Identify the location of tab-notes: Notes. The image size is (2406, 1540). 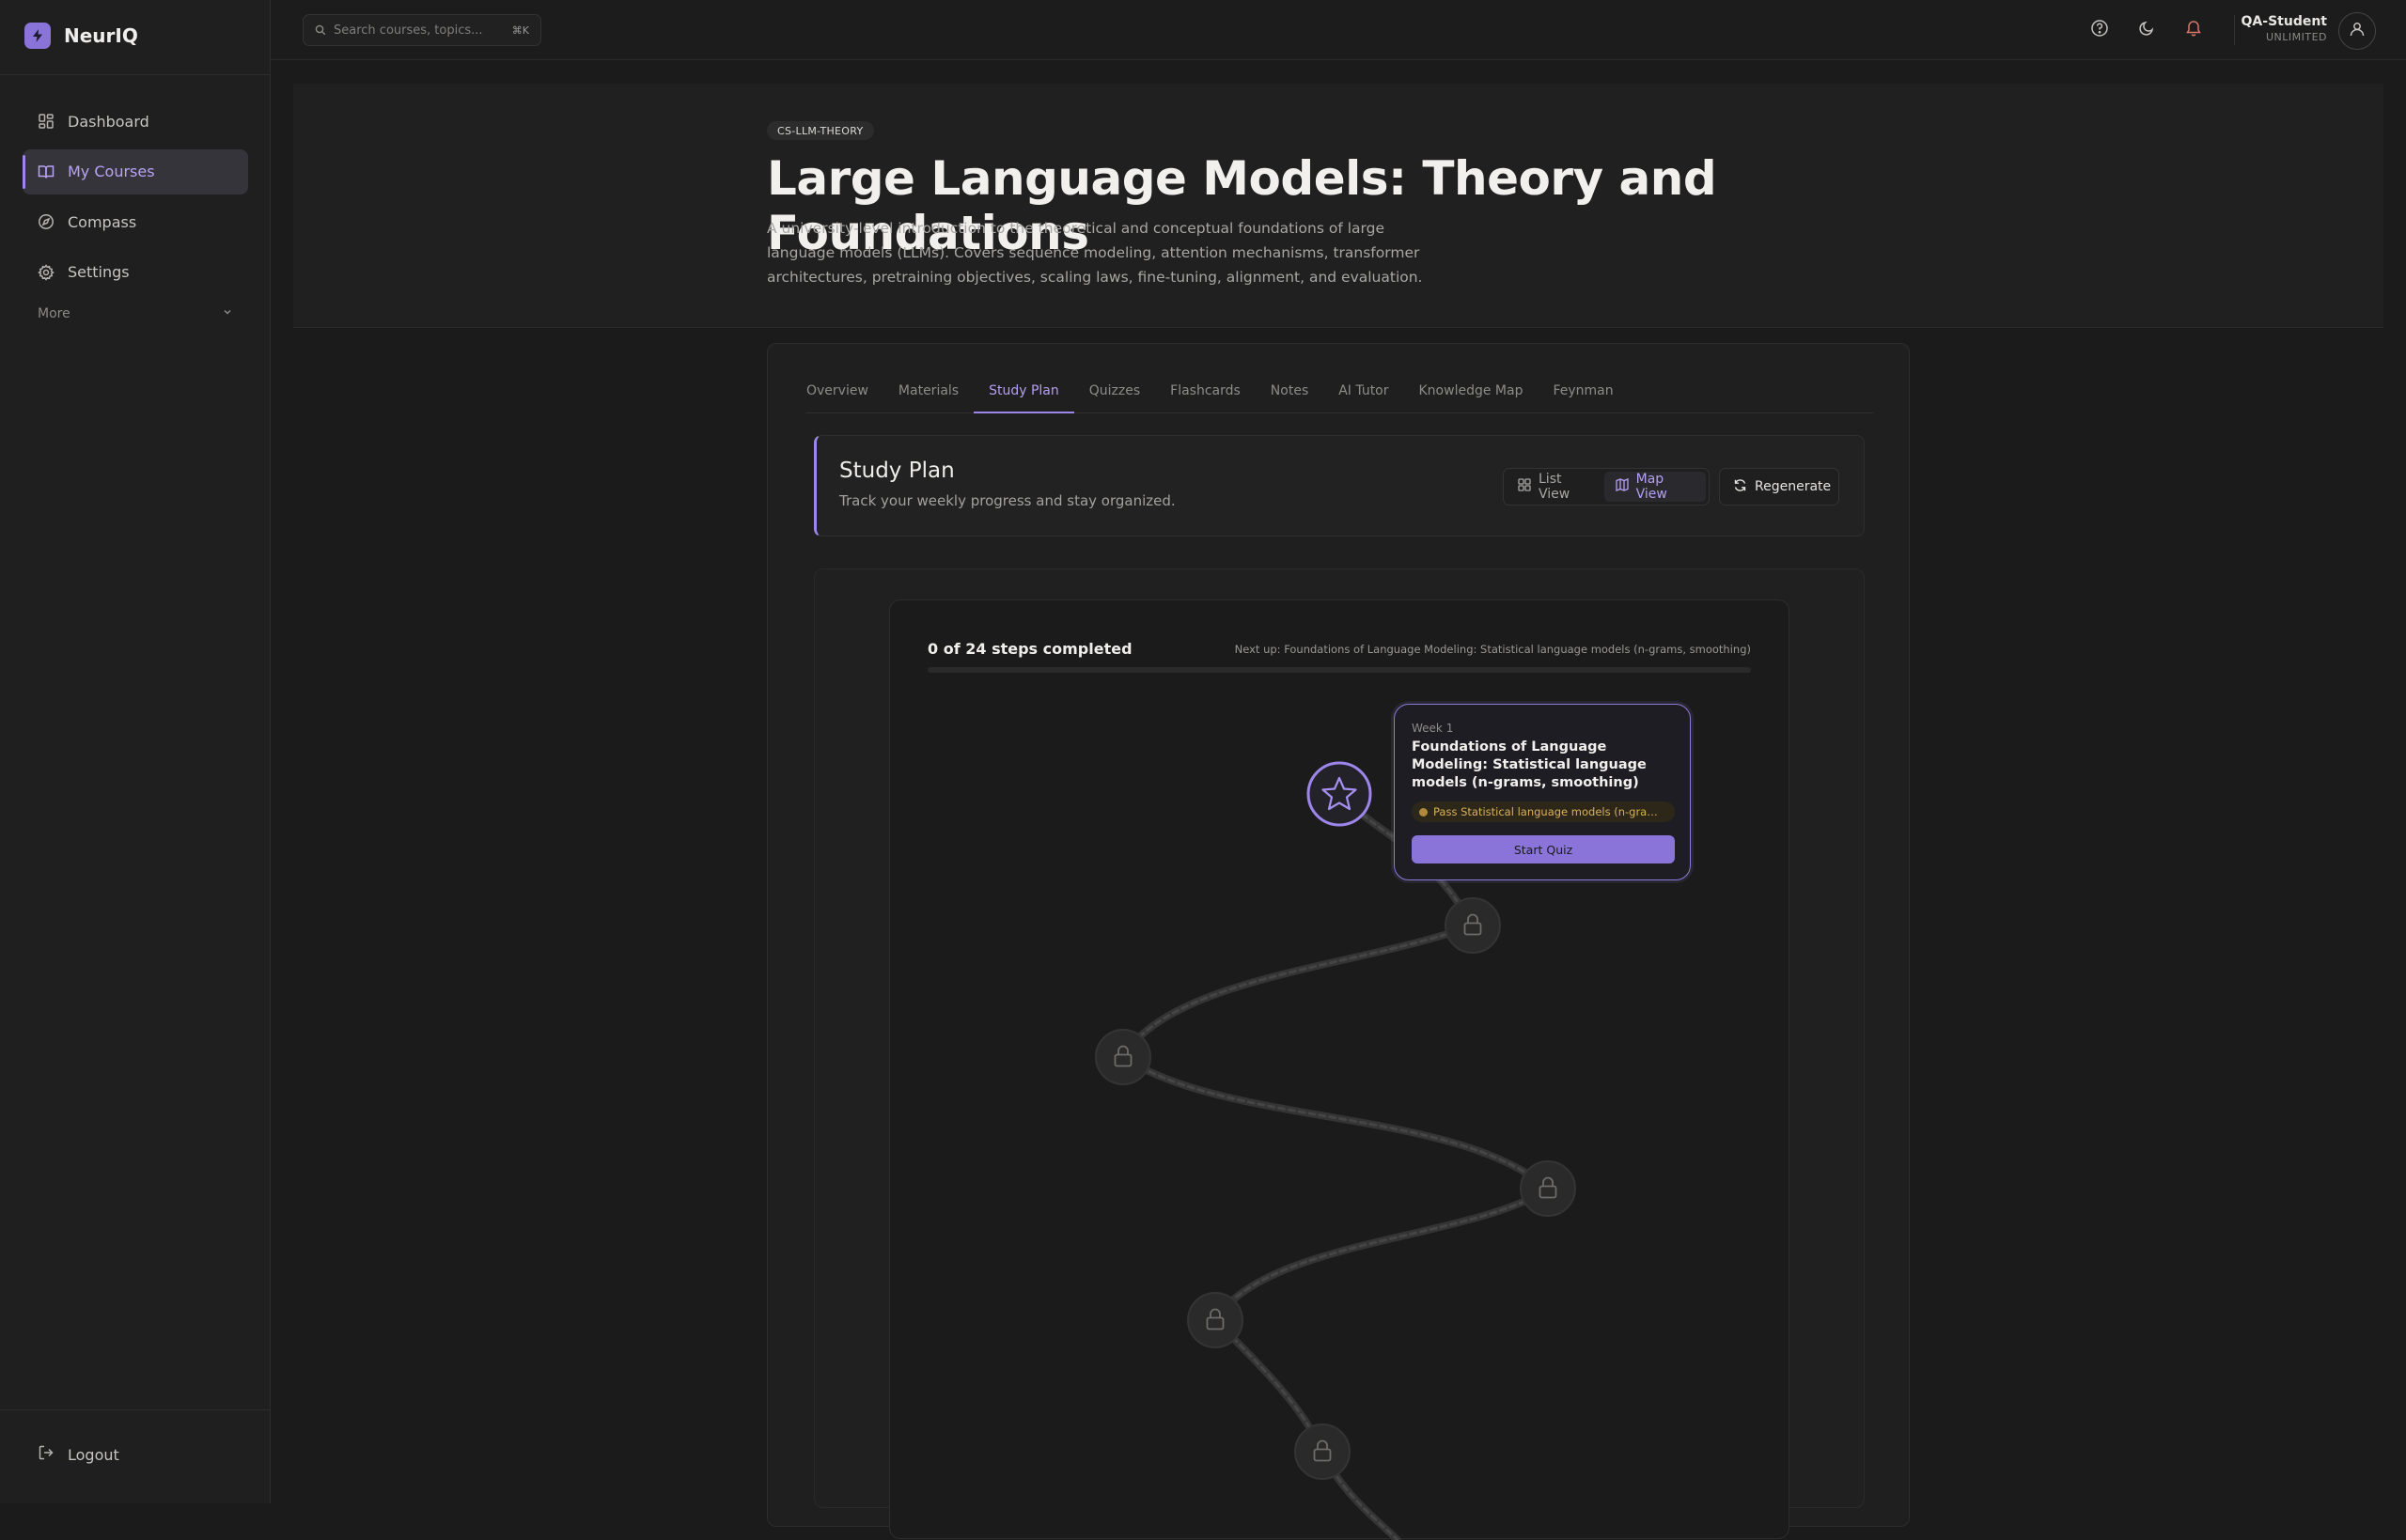
(1289, 392).